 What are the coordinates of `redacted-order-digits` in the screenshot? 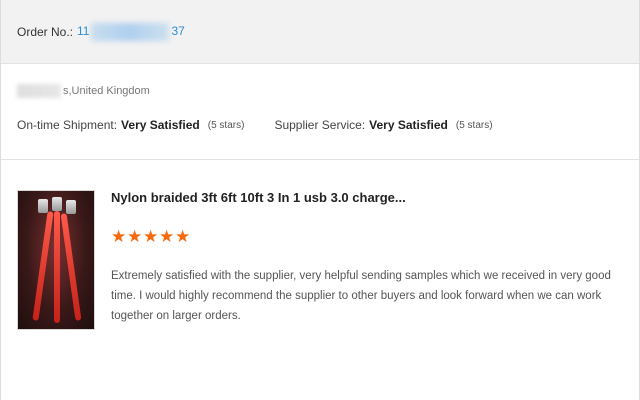 It's located at (130, 31).